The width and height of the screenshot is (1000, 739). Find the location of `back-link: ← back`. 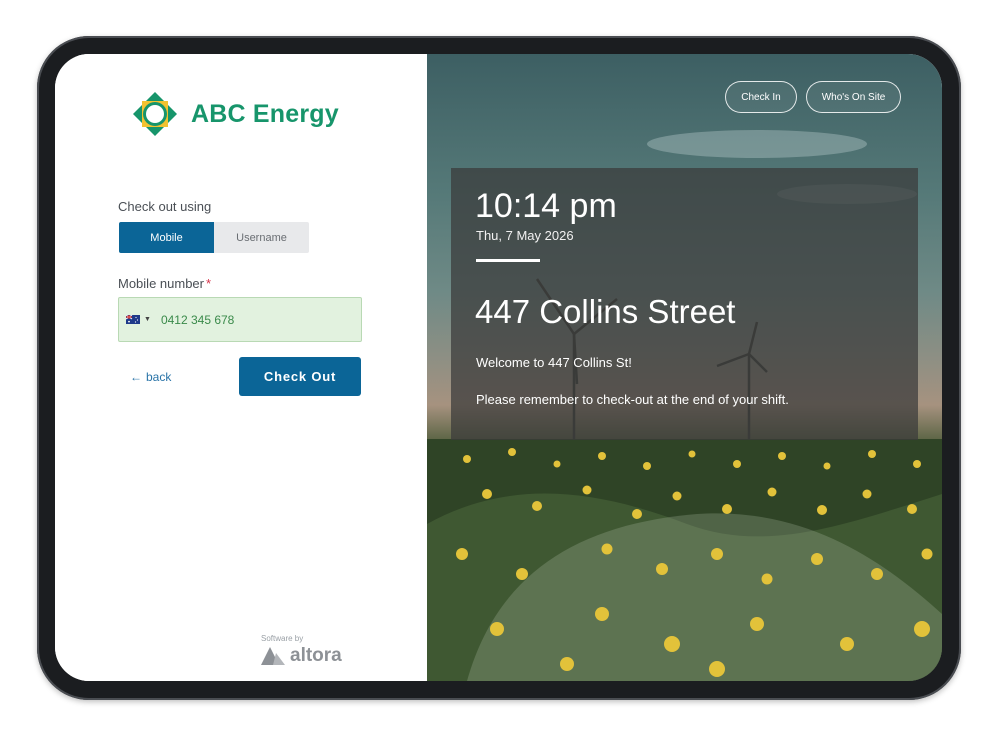

back-link: ← back is located at coordinates (150, 377).